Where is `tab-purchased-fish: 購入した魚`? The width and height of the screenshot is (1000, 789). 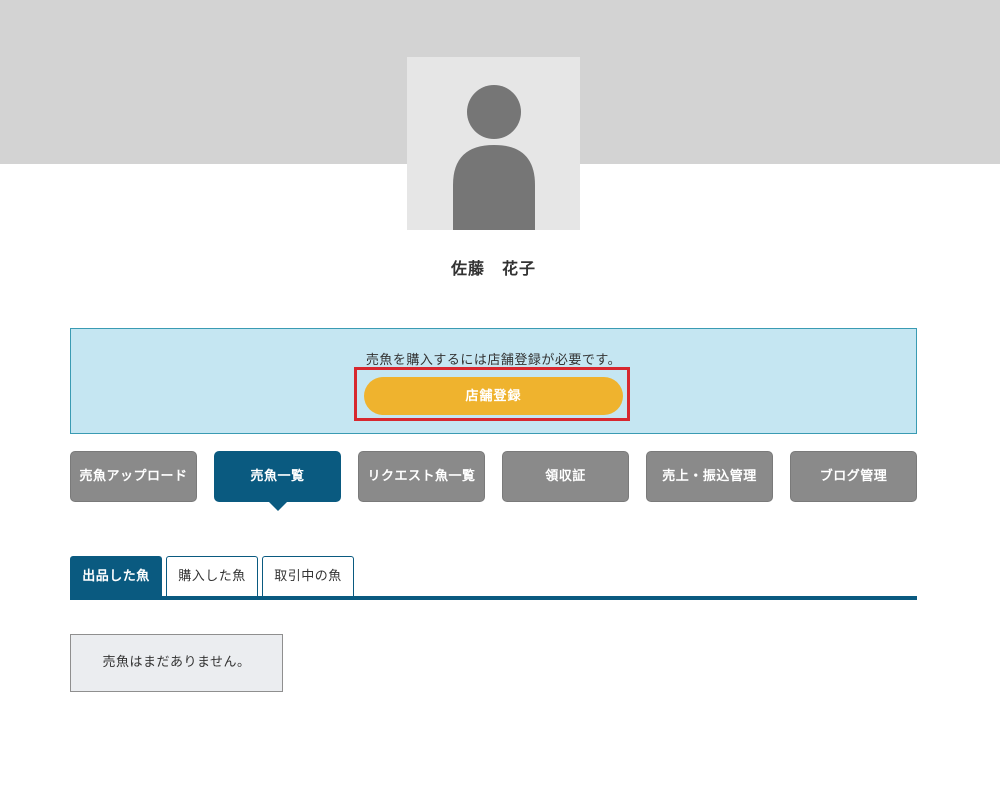
tab-purchased-fish: 購入した魚 is located at coordinates (212, 576).